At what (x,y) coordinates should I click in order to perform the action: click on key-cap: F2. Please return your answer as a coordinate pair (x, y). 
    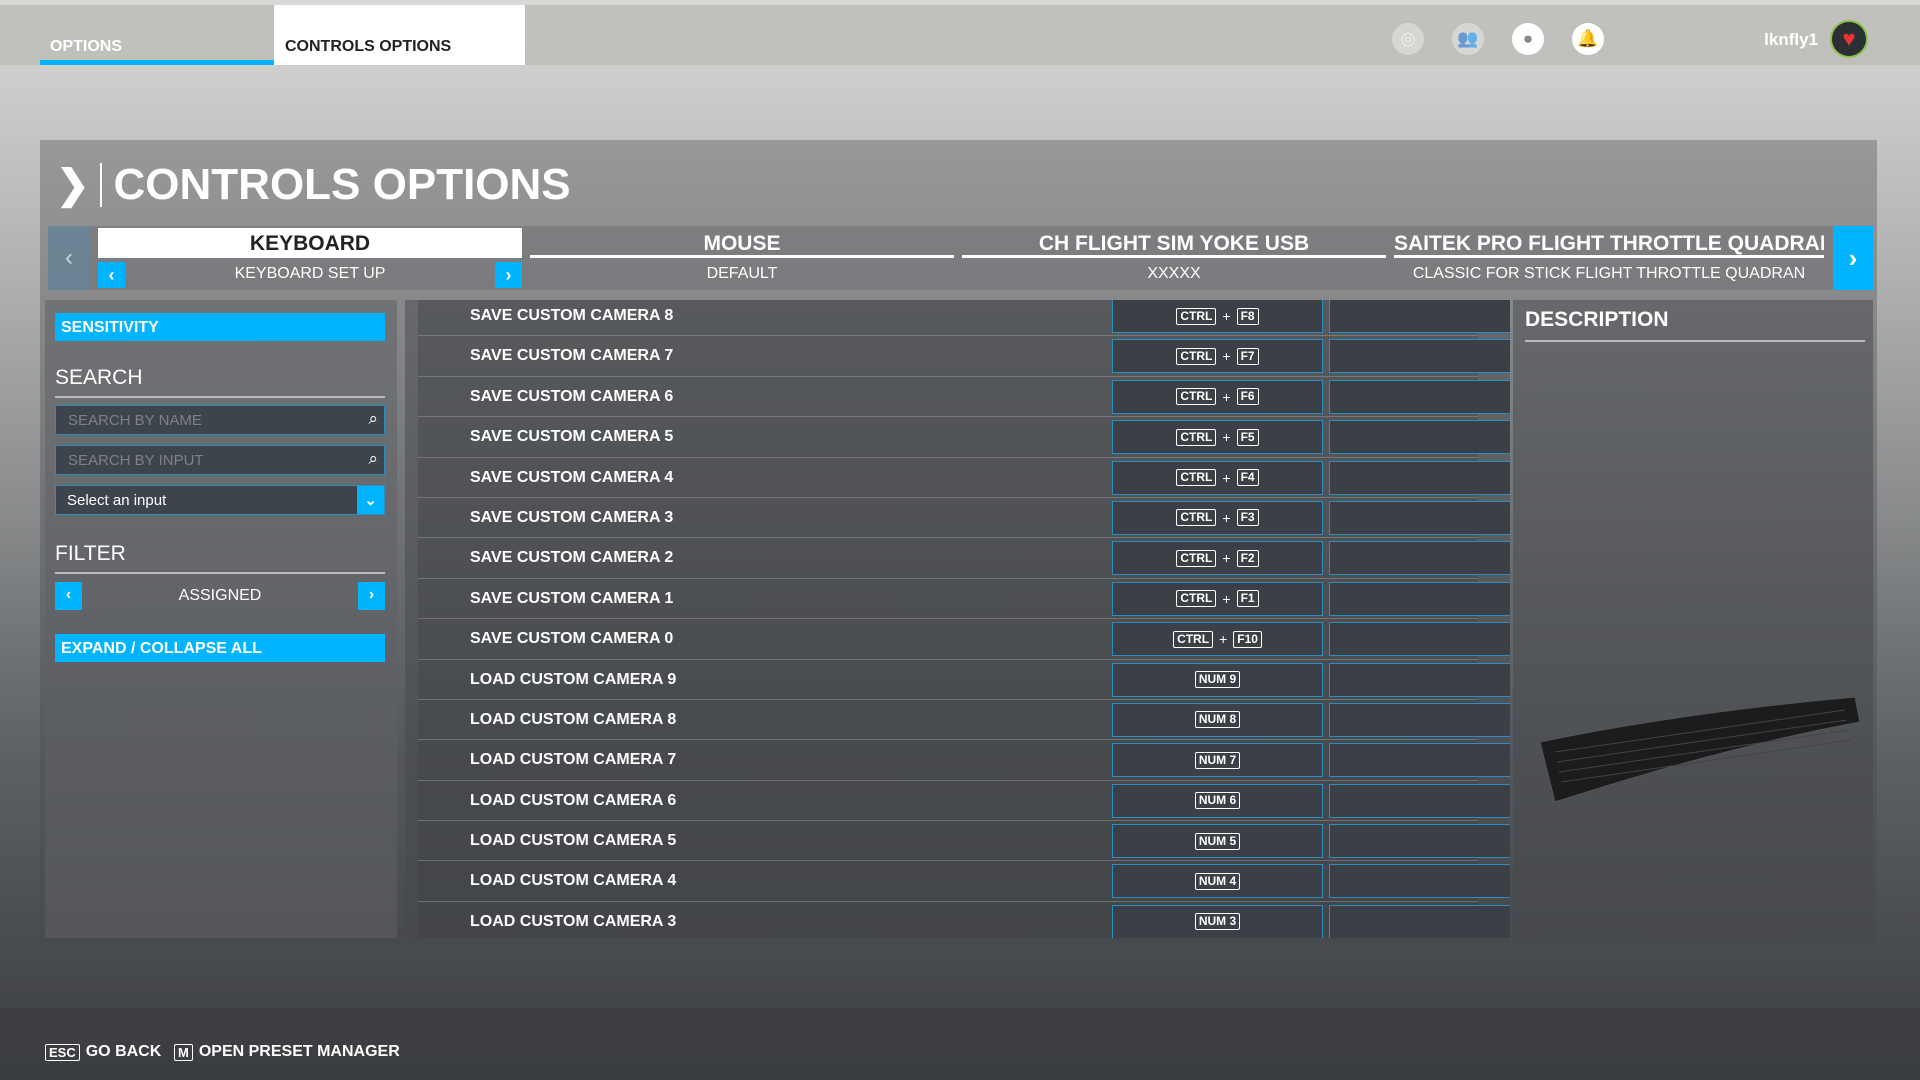
    Looking at the image, I should click on (1247, 558).